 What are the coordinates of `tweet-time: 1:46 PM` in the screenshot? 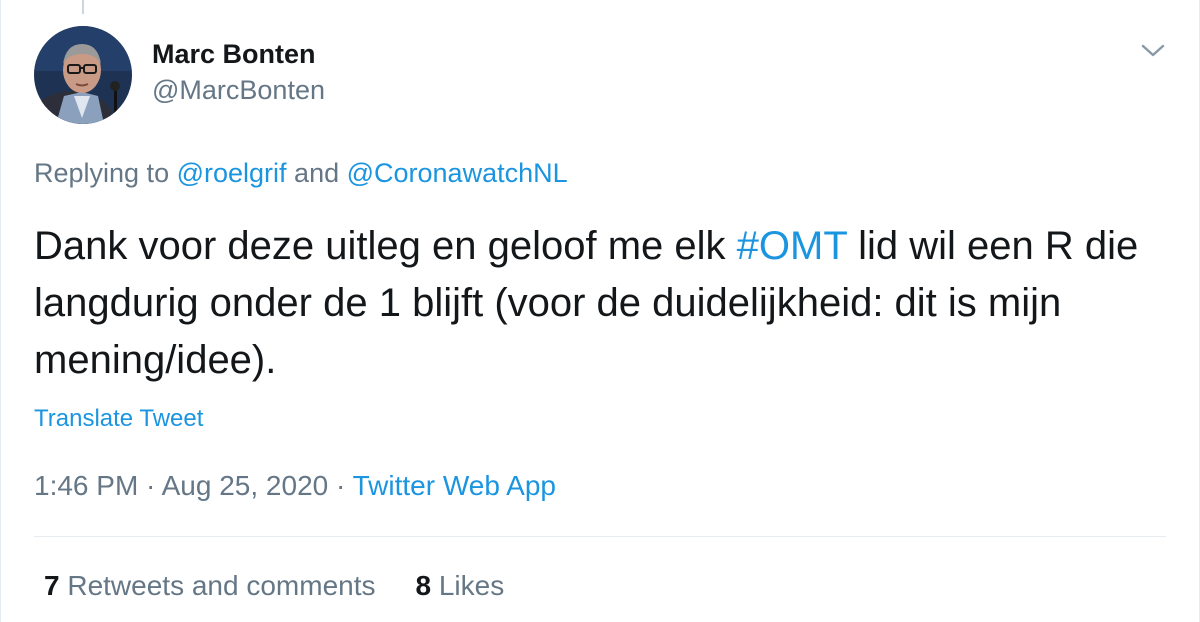 It's located at (86, 485).